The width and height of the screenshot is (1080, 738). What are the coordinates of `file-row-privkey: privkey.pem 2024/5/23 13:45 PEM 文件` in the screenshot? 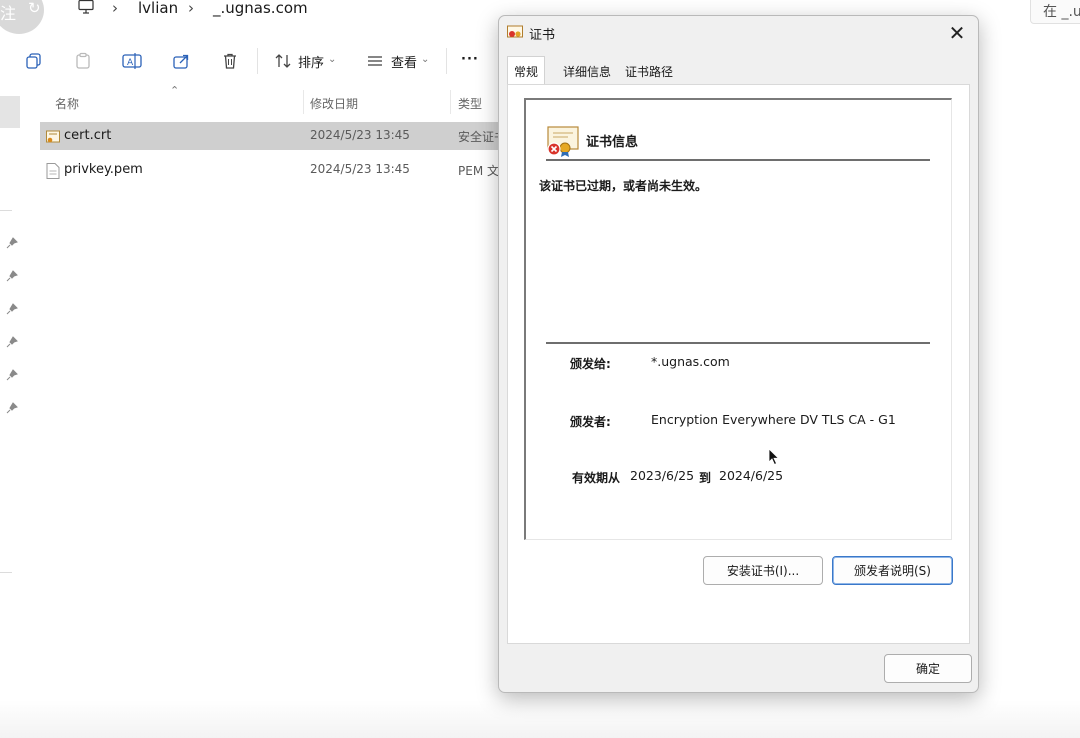 It's located at (275, 170).